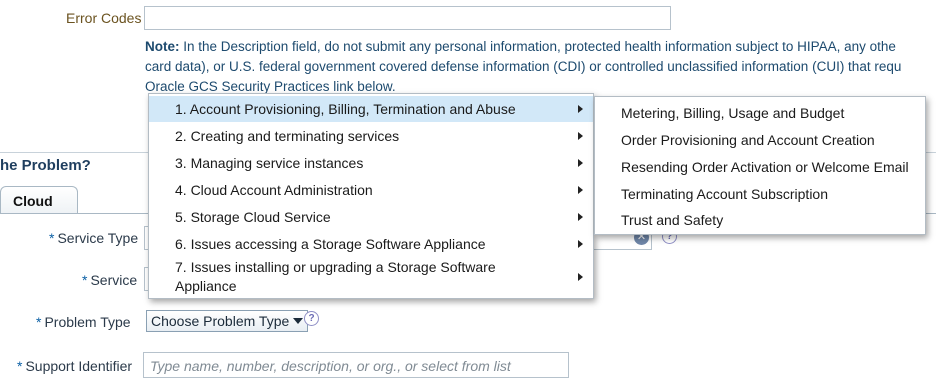  I want to click on submenu-item-label: Order Provisioning and Account Creation, so click(748, 140).